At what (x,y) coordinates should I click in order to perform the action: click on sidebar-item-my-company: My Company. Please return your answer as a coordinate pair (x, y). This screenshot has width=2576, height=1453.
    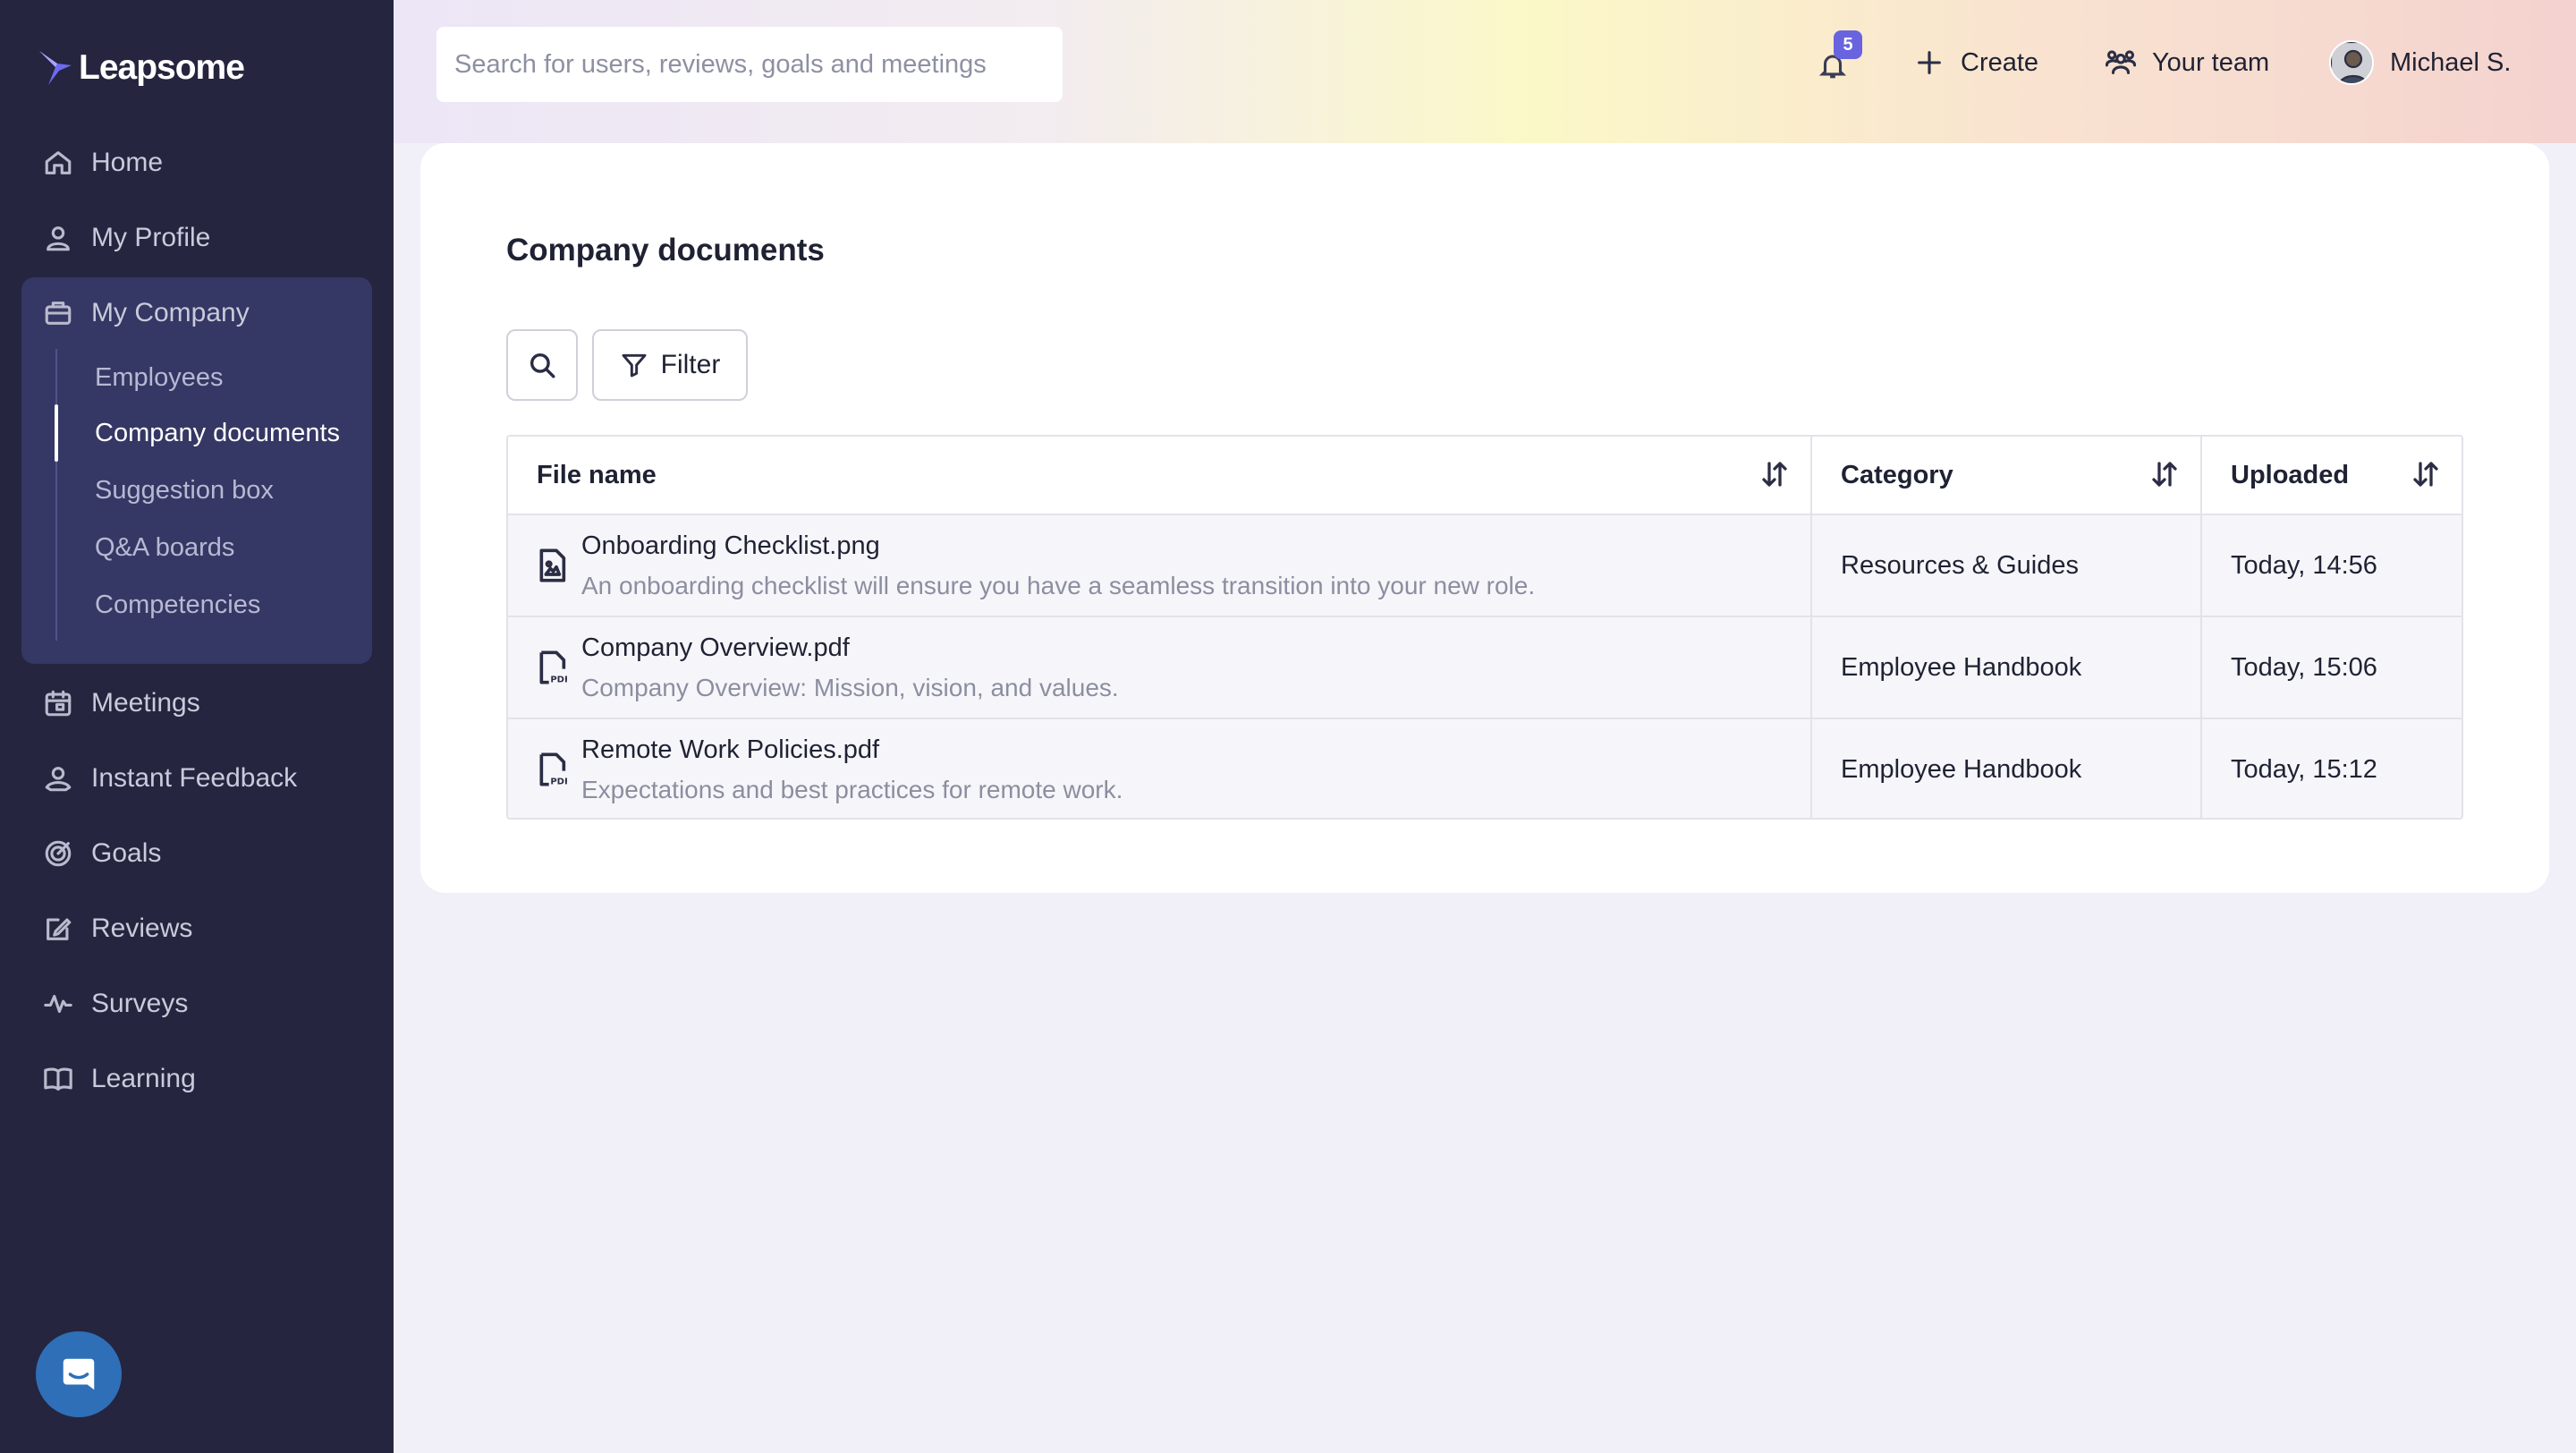
    Looking at the image, I should click on (146, 313).